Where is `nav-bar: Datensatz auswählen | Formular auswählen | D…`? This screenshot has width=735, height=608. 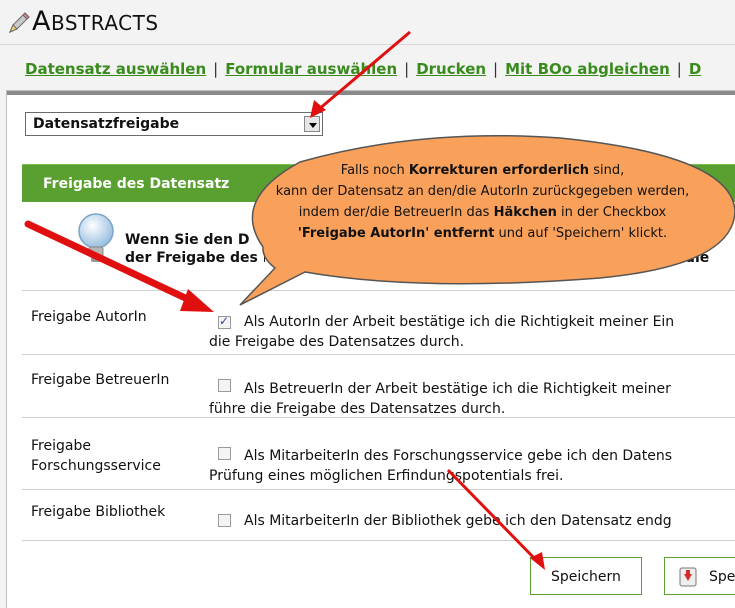 nav-bar: Datensatz auswählen | Formular auswählen | D… is located at coordinates (363, 69).